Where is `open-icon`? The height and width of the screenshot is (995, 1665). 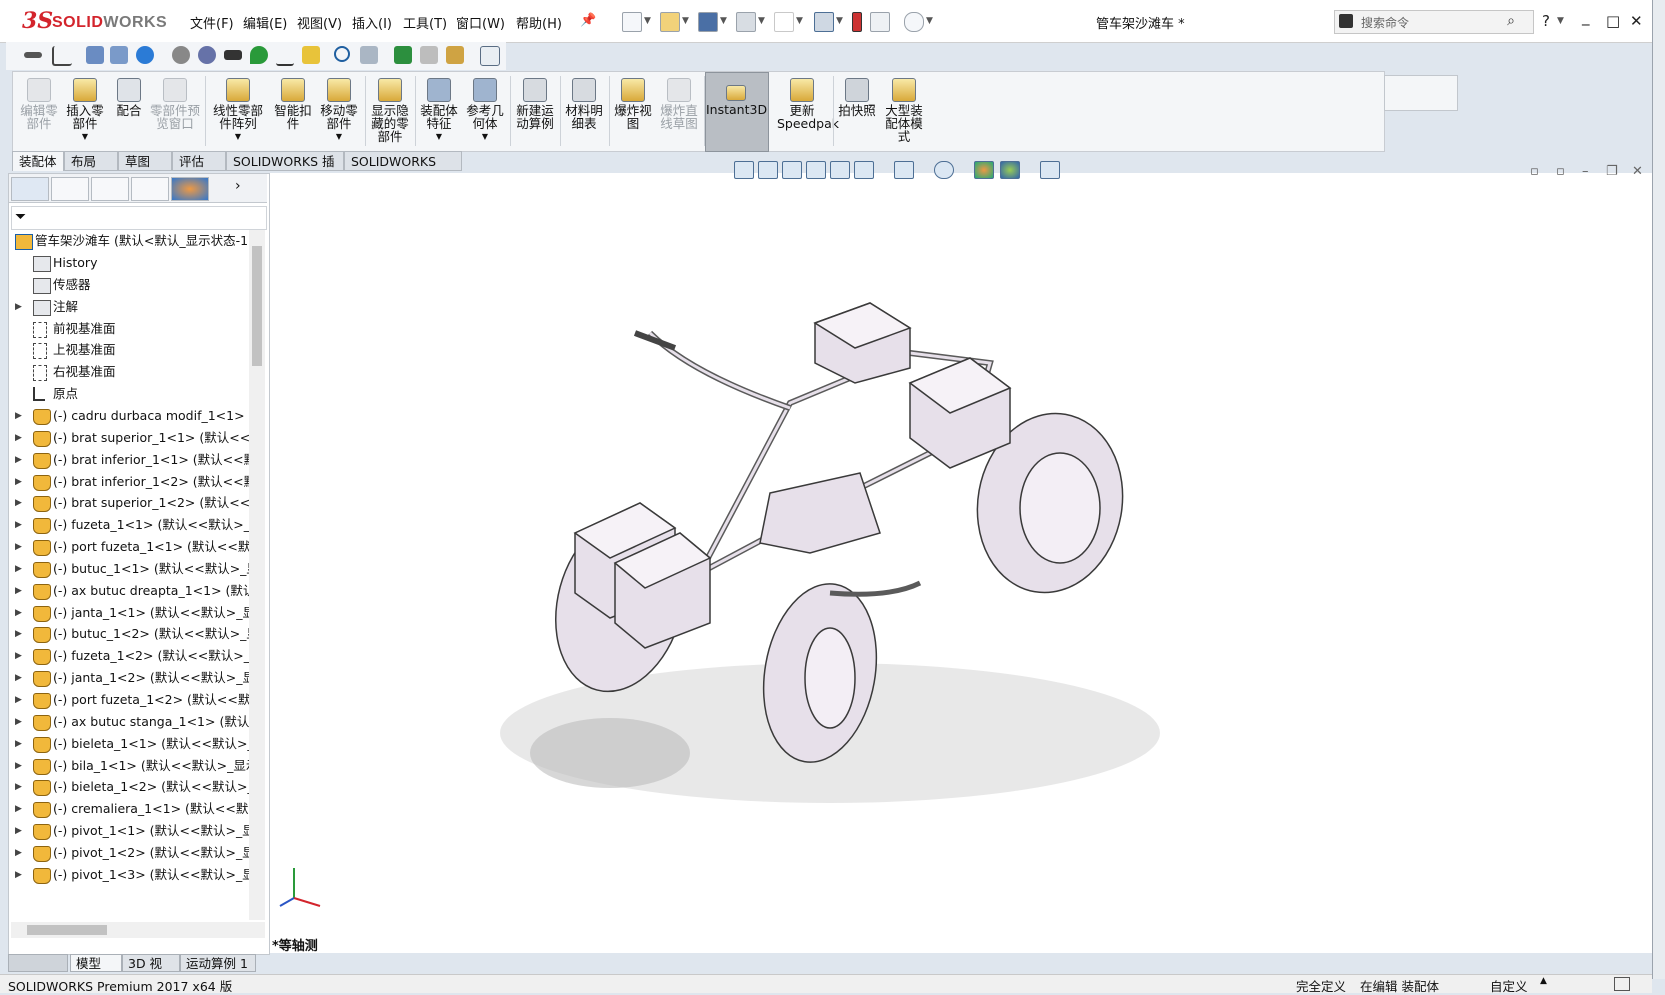 open-icon is located at coordinates (670, 22).